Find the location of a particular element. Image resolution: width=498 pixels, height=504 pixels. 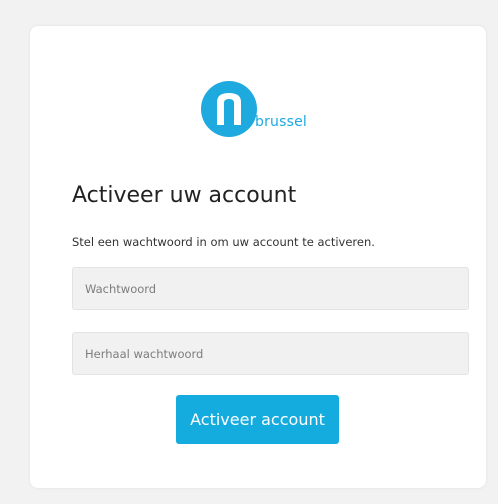

brand-logo-mark is located at coordinates (229, 109).